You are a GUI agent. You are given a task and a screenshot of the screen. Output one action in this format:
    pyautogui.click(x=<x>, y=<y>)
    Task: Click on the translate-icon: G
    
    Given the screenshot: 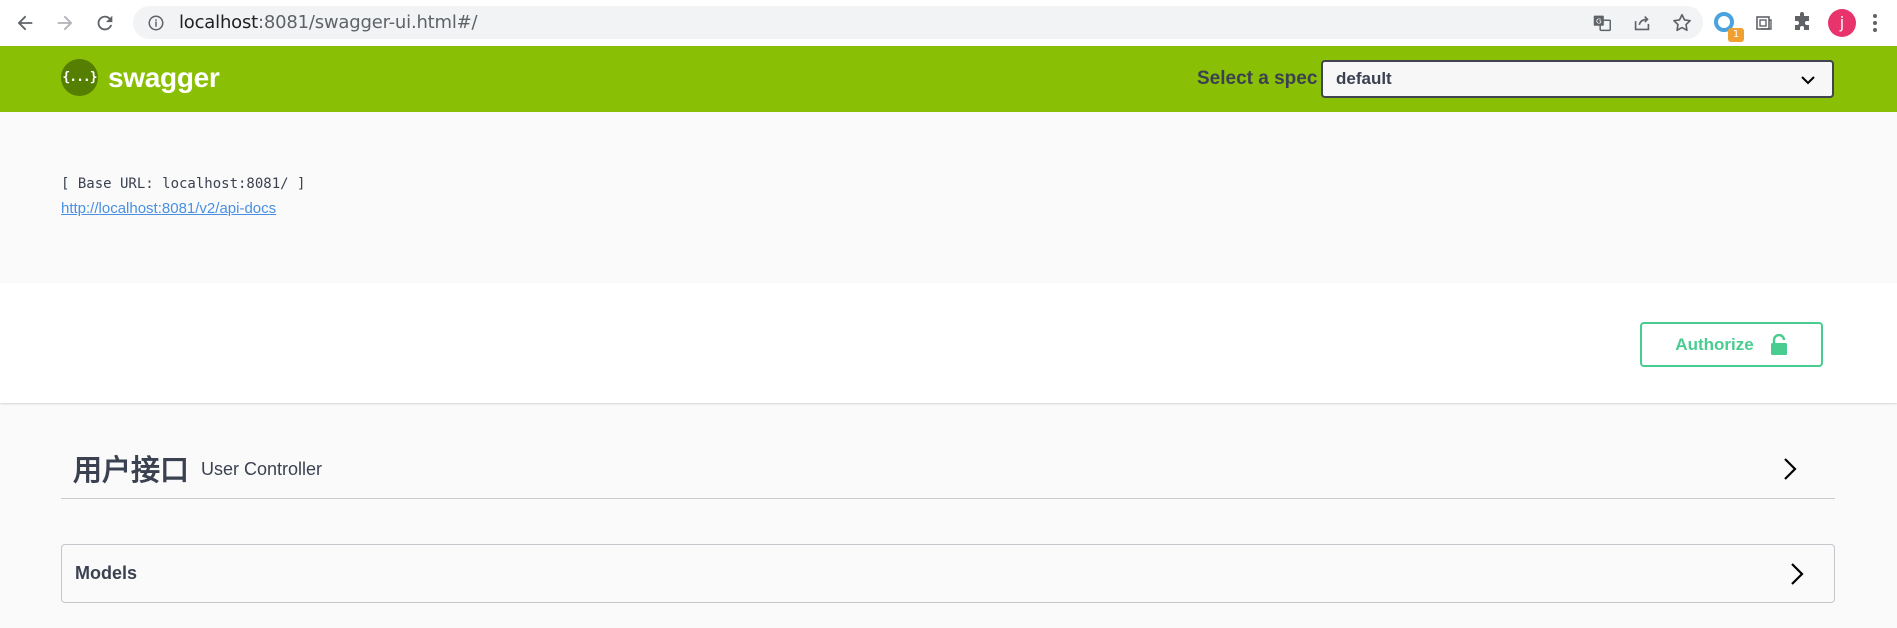 What is the action you would take?
    pyautogui.click(x=1602, y=23)
    